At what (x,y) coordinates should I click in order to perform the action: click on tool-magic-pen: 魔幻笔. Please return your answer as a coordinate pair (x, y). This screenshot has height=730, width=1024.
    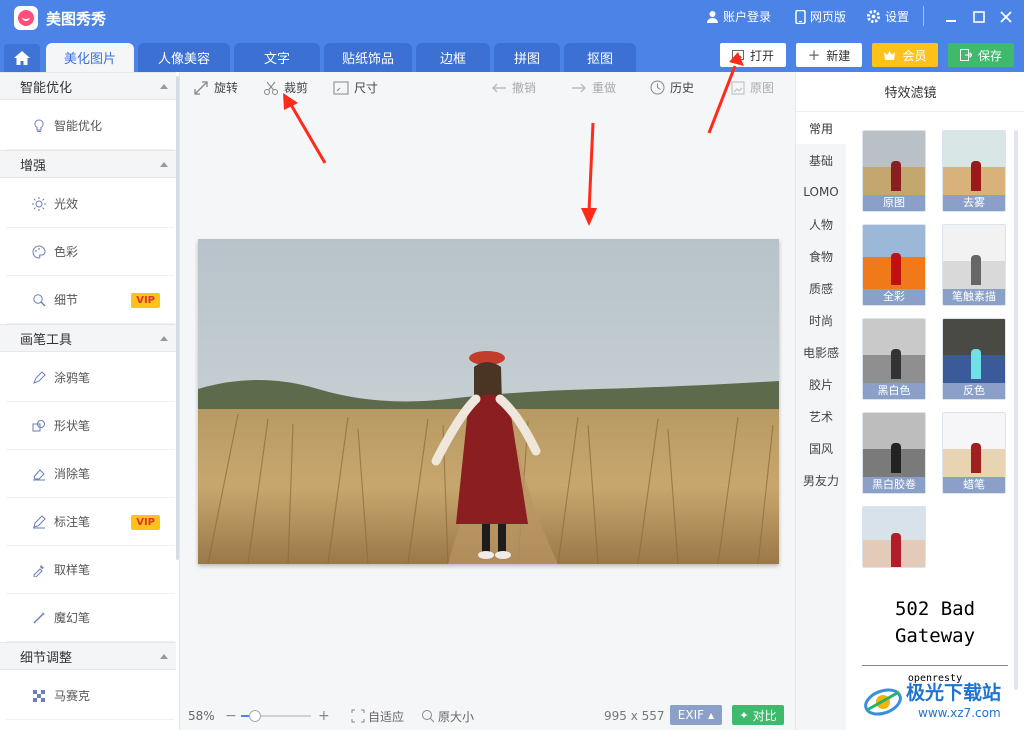
    Looking at the image, I should click on (90, 618).